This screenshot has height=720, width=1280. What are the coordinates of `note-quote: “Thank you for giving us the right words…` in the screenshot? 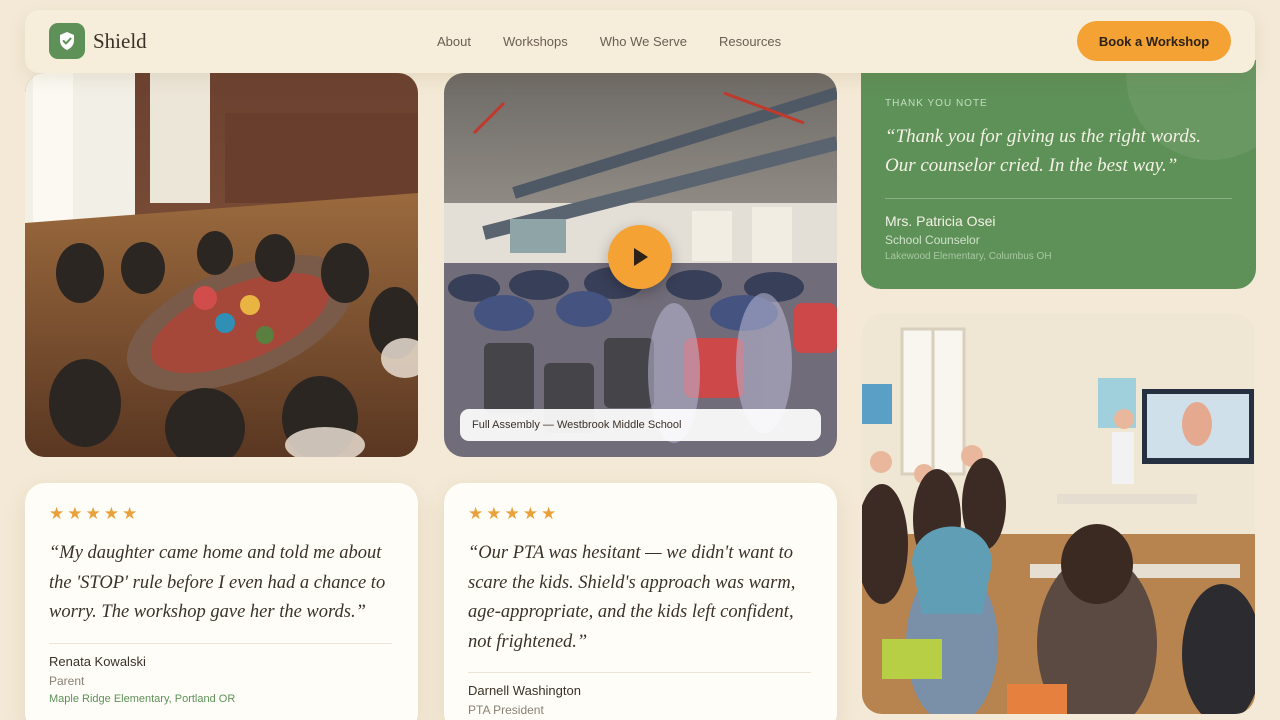 It's located at (1043, 151).